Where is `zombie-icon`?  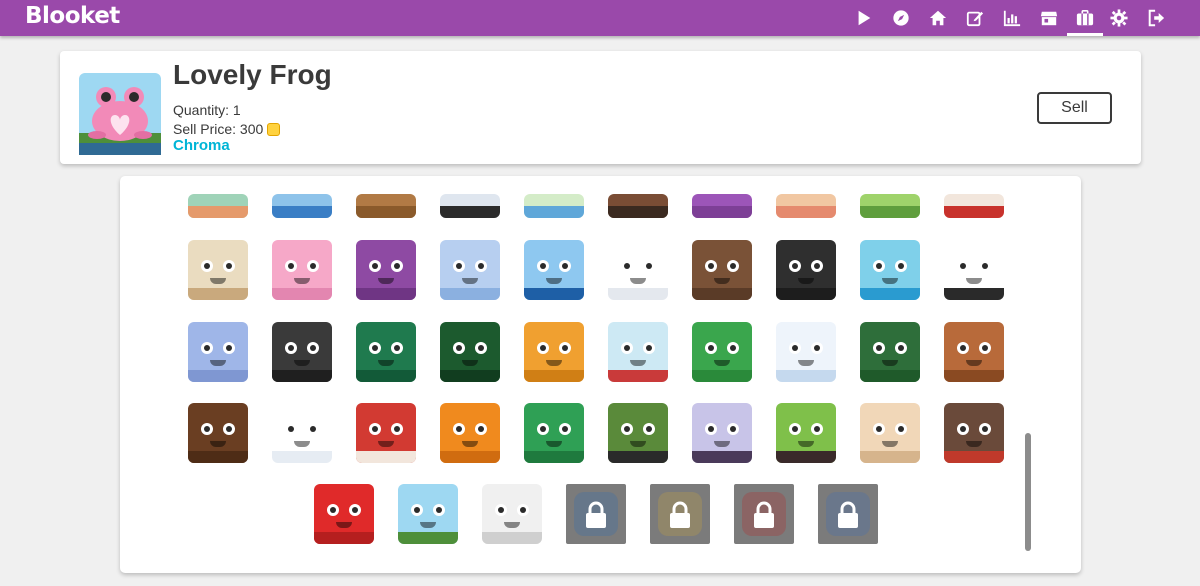 zombie-icon is located at coordinates (806, 433).